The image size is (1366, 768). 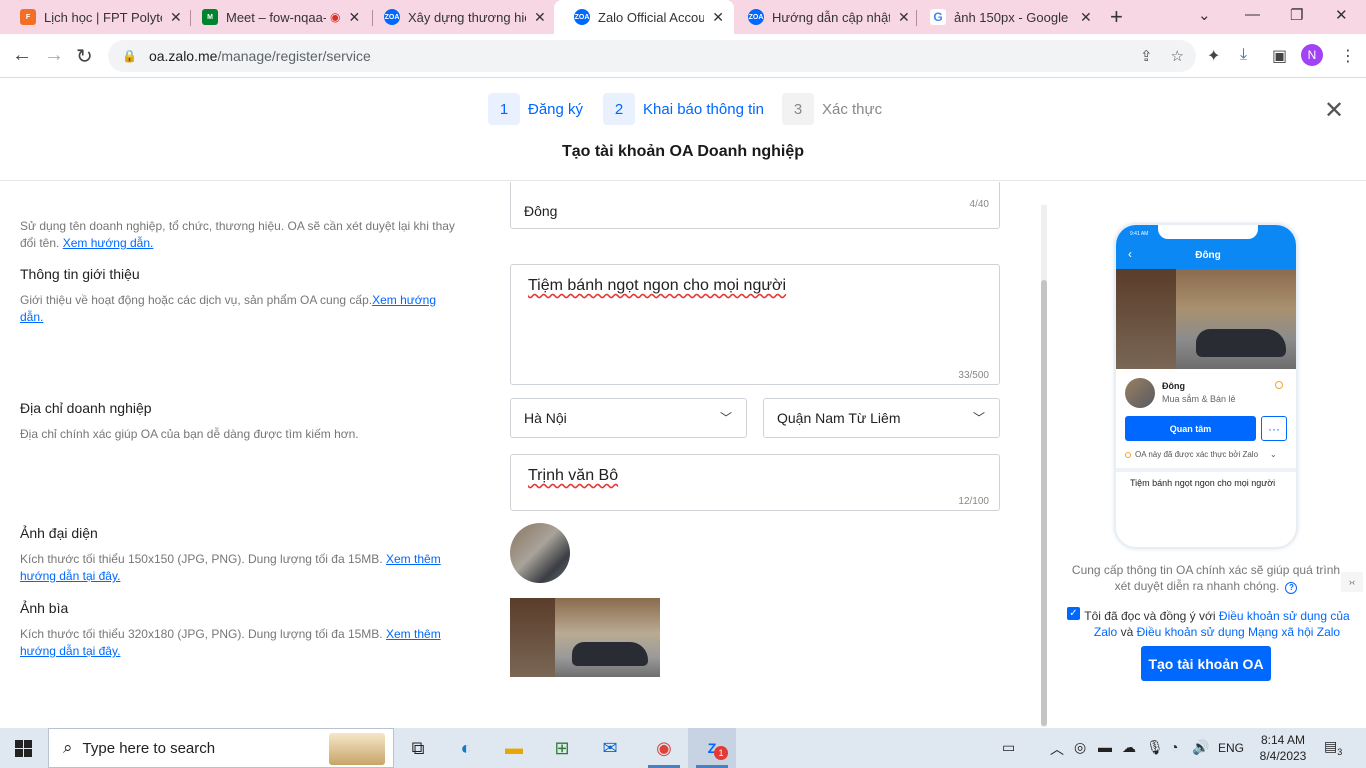 I want to click on tab-meet: M Meet – fow-nqaa- ◉ ✕, so click(x=276, y=17).